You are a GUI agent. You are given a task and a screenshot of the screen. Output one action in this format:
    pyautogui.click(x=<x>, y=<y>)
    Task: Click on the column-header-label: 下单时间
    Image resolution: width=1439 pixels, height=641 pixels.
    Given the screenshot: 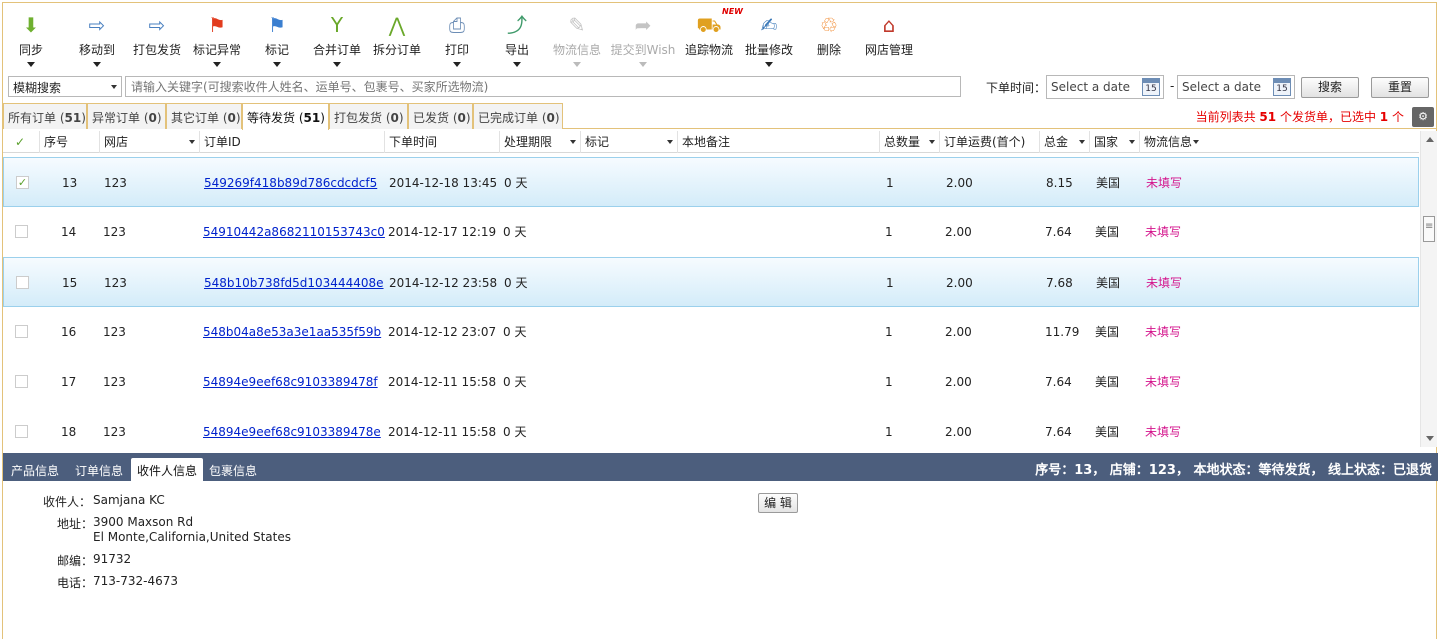 What is the action you would take?
    pyautogui.click(x=413, y=142)
    